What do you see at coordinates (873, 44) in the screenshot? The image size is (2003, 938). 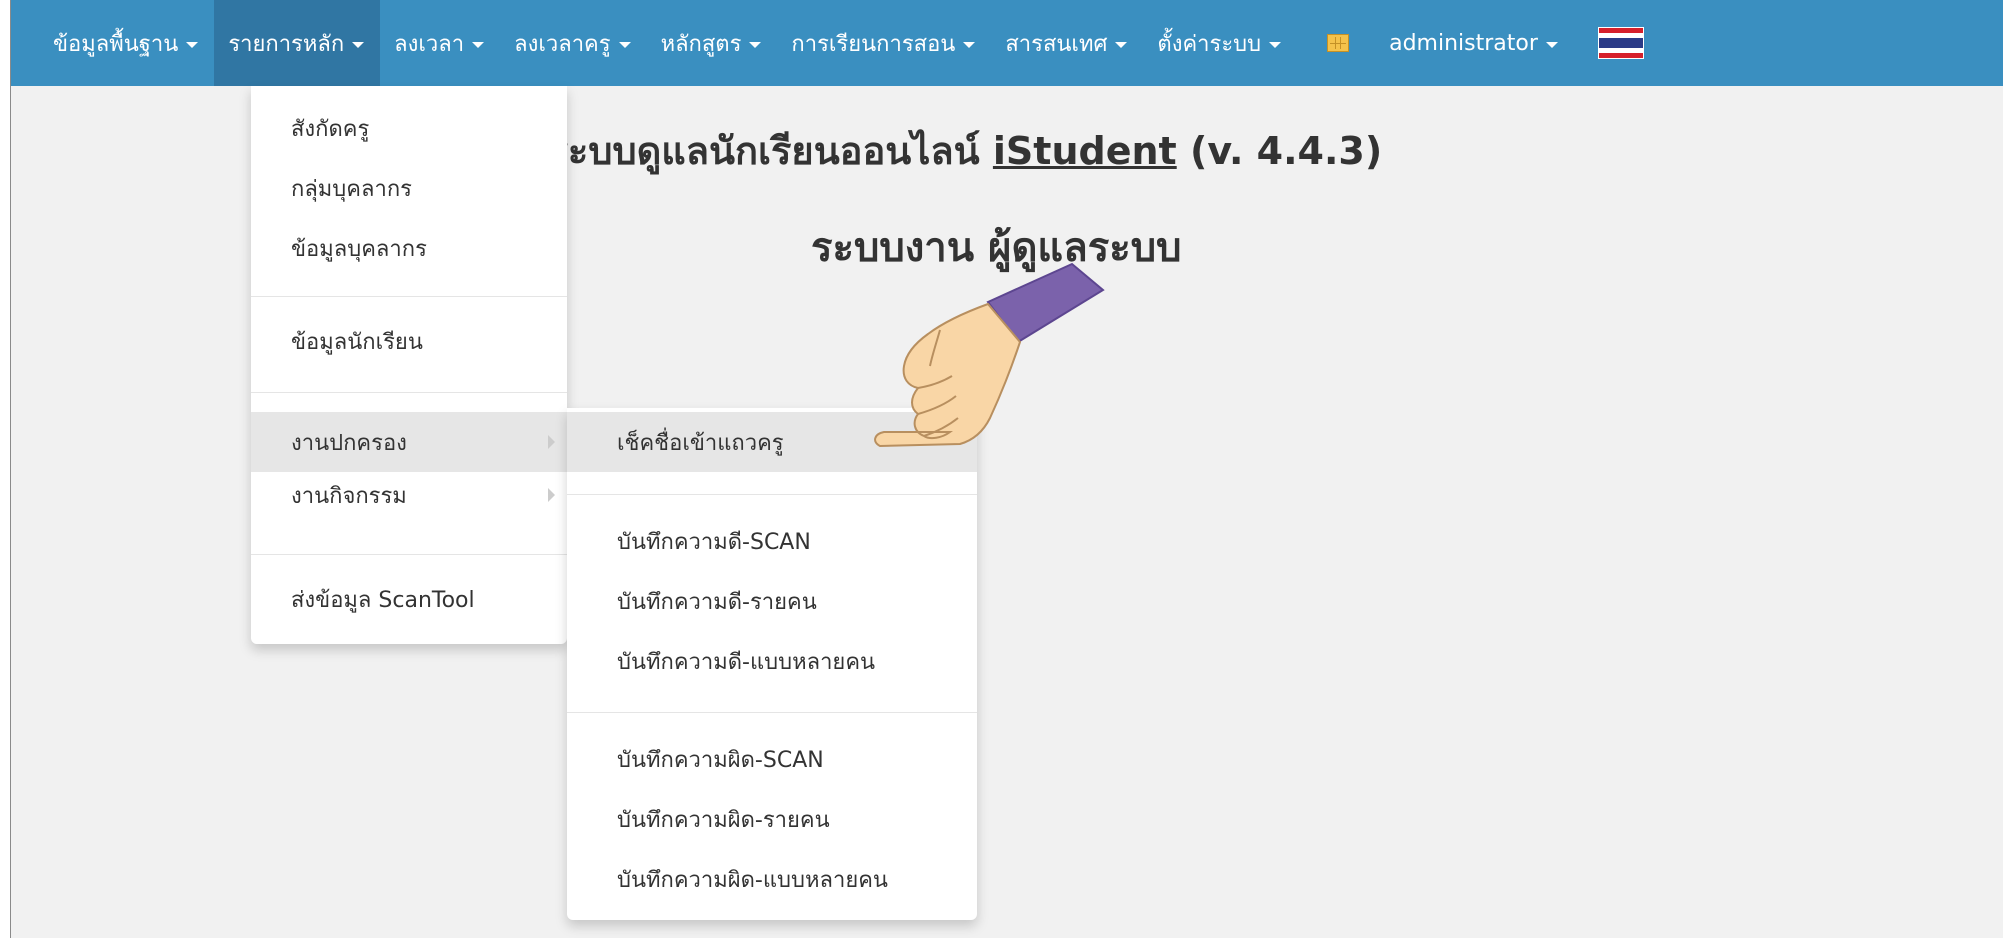 I see `nav-teaching-label: การเรียนการสอน` at bounding box center [873, 44].